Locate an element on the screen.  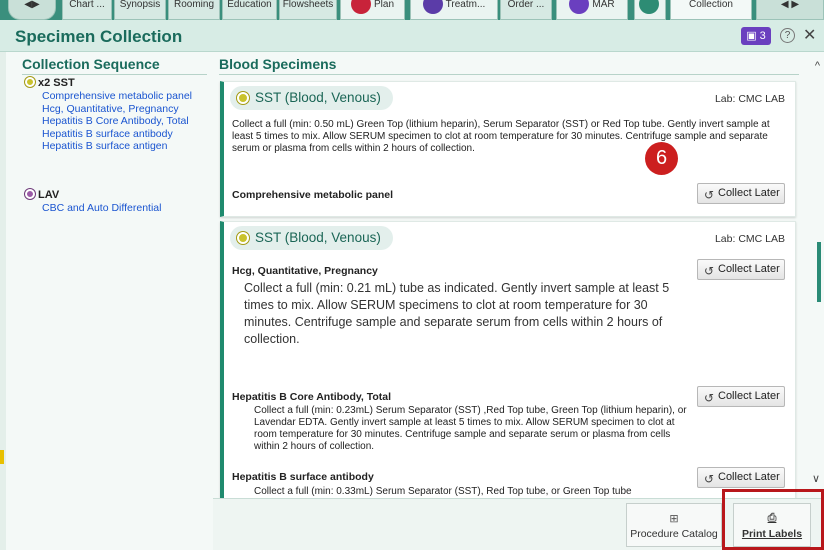
treatment-icon is located at coordinates (432, 7).